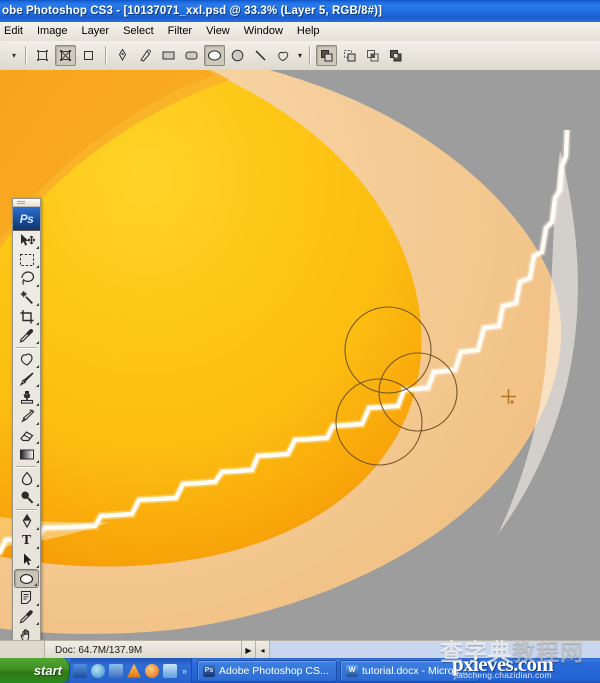  What do you see at coordinates (80, 670) in the screenshot?
I see `ql-photoshop-icon` at bounding box center [80, 670].